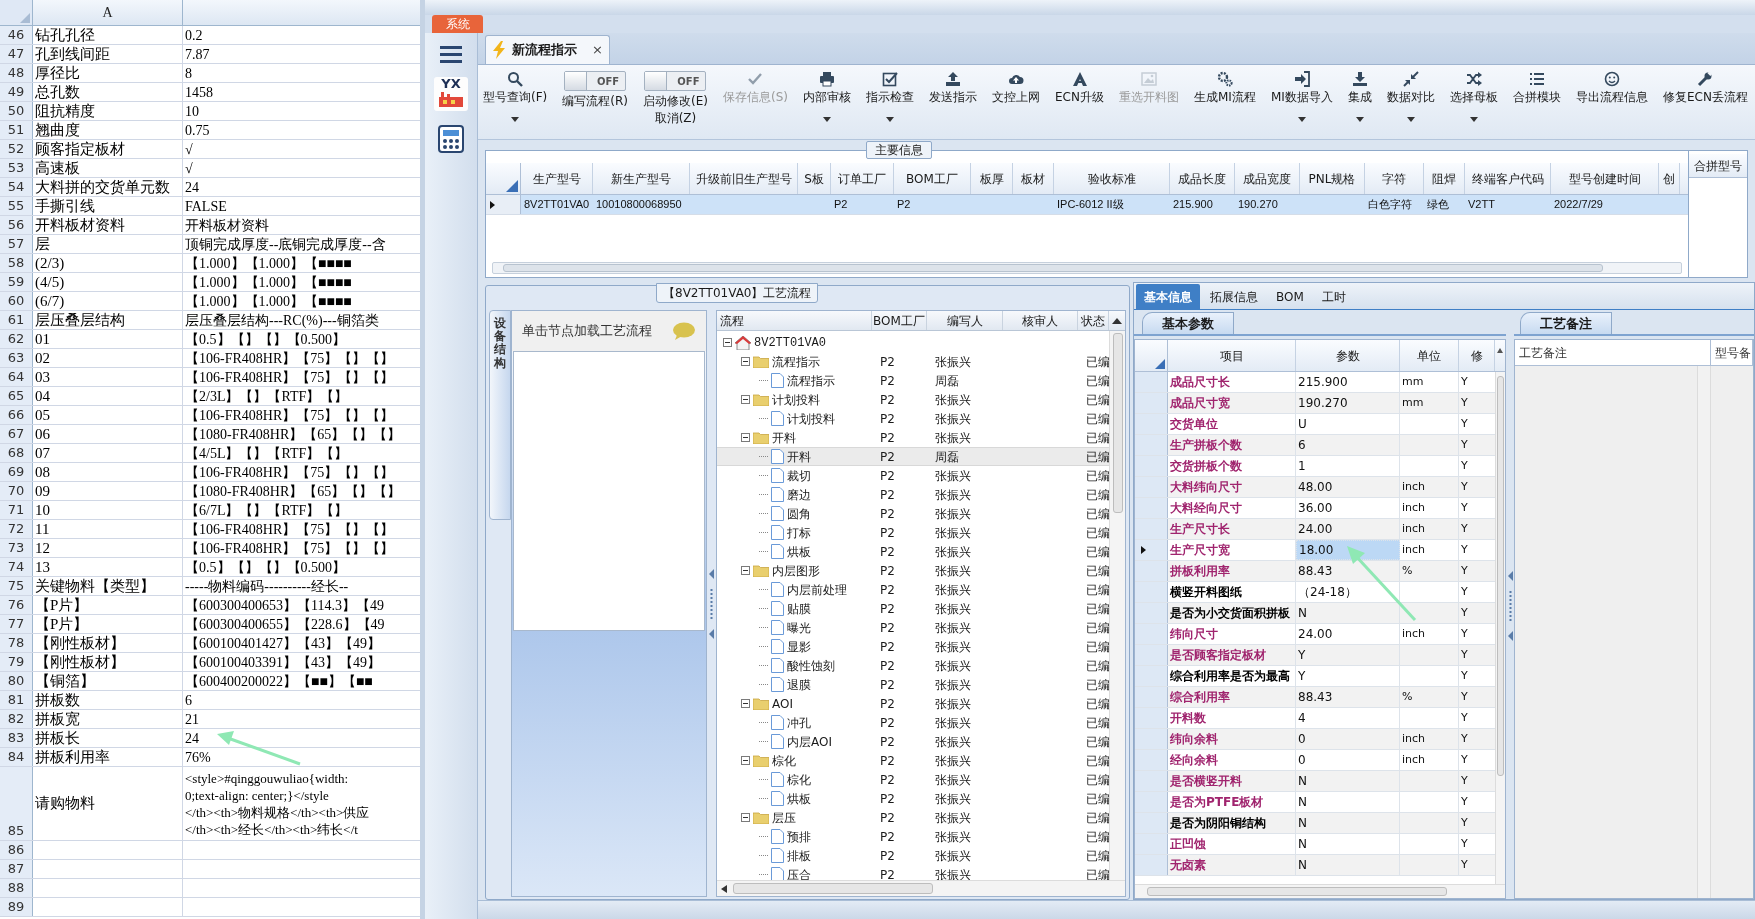  I want to click on table-cell: 36.00, so click(1315, 508).